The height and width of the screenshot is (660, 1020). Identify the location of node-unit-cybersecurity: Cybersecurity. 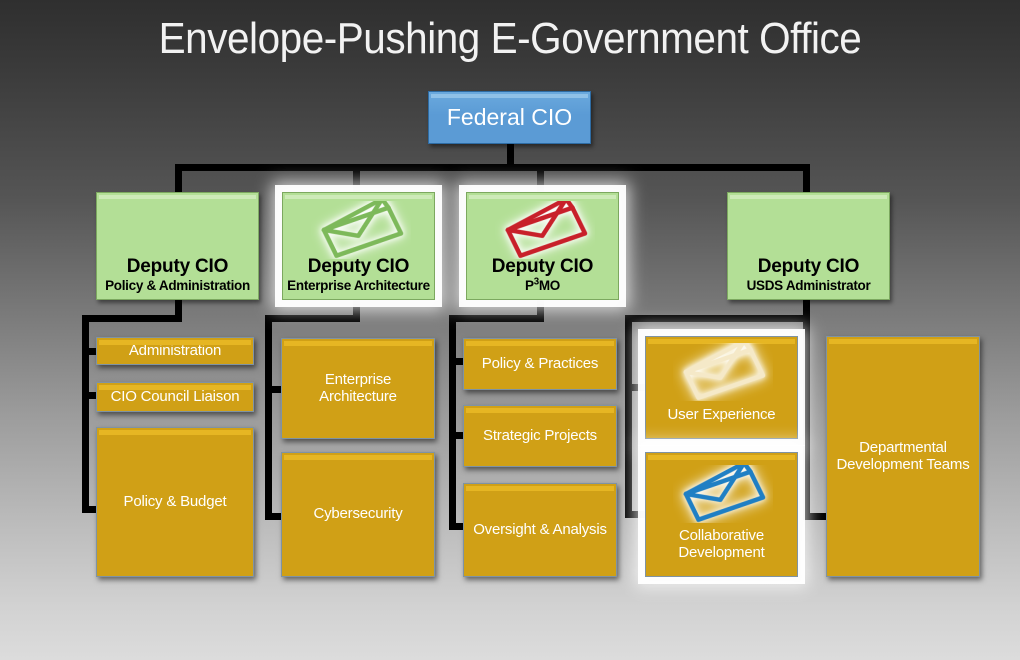
(358, 514).